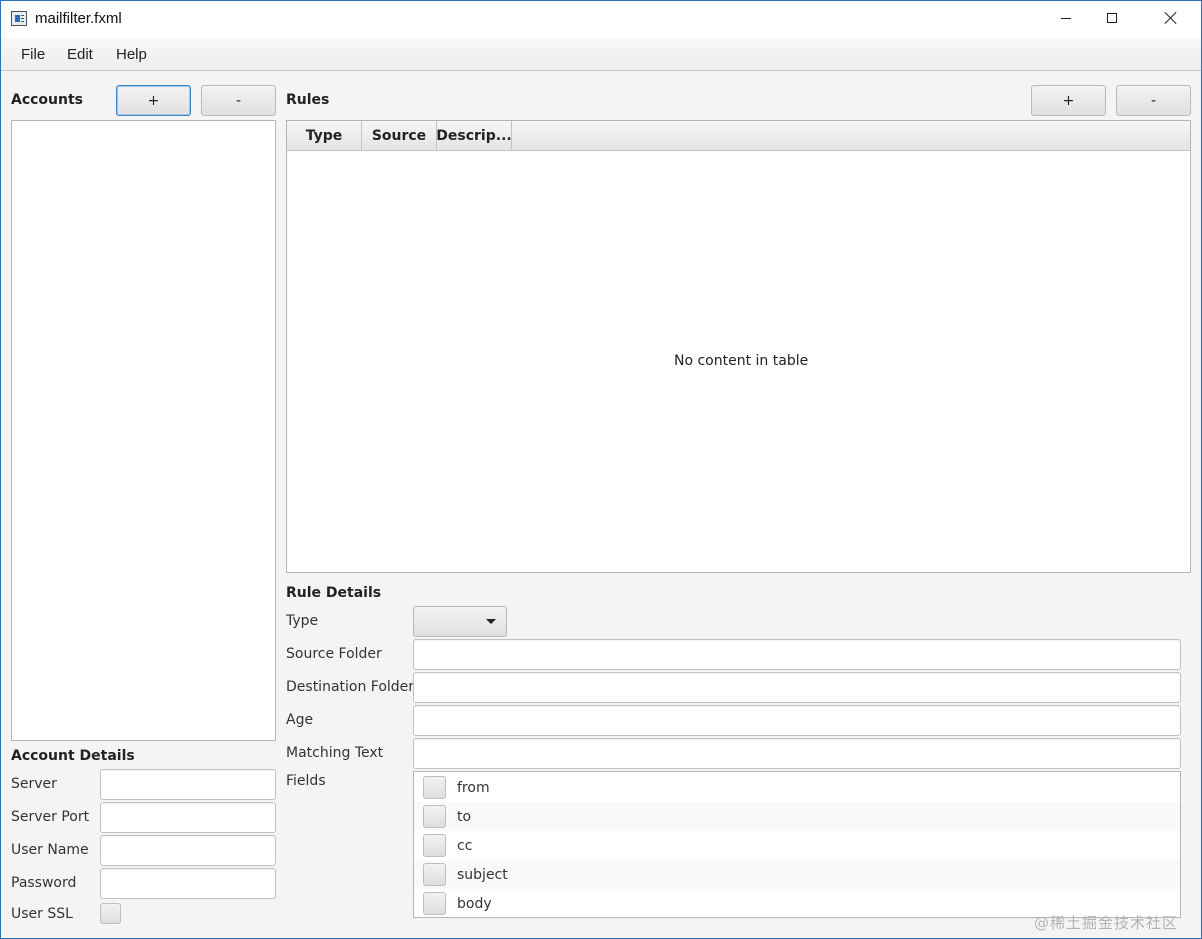  Describe the element at coordinates (473, 787) in the screenshot. I see `field-option-label: from` at that location.